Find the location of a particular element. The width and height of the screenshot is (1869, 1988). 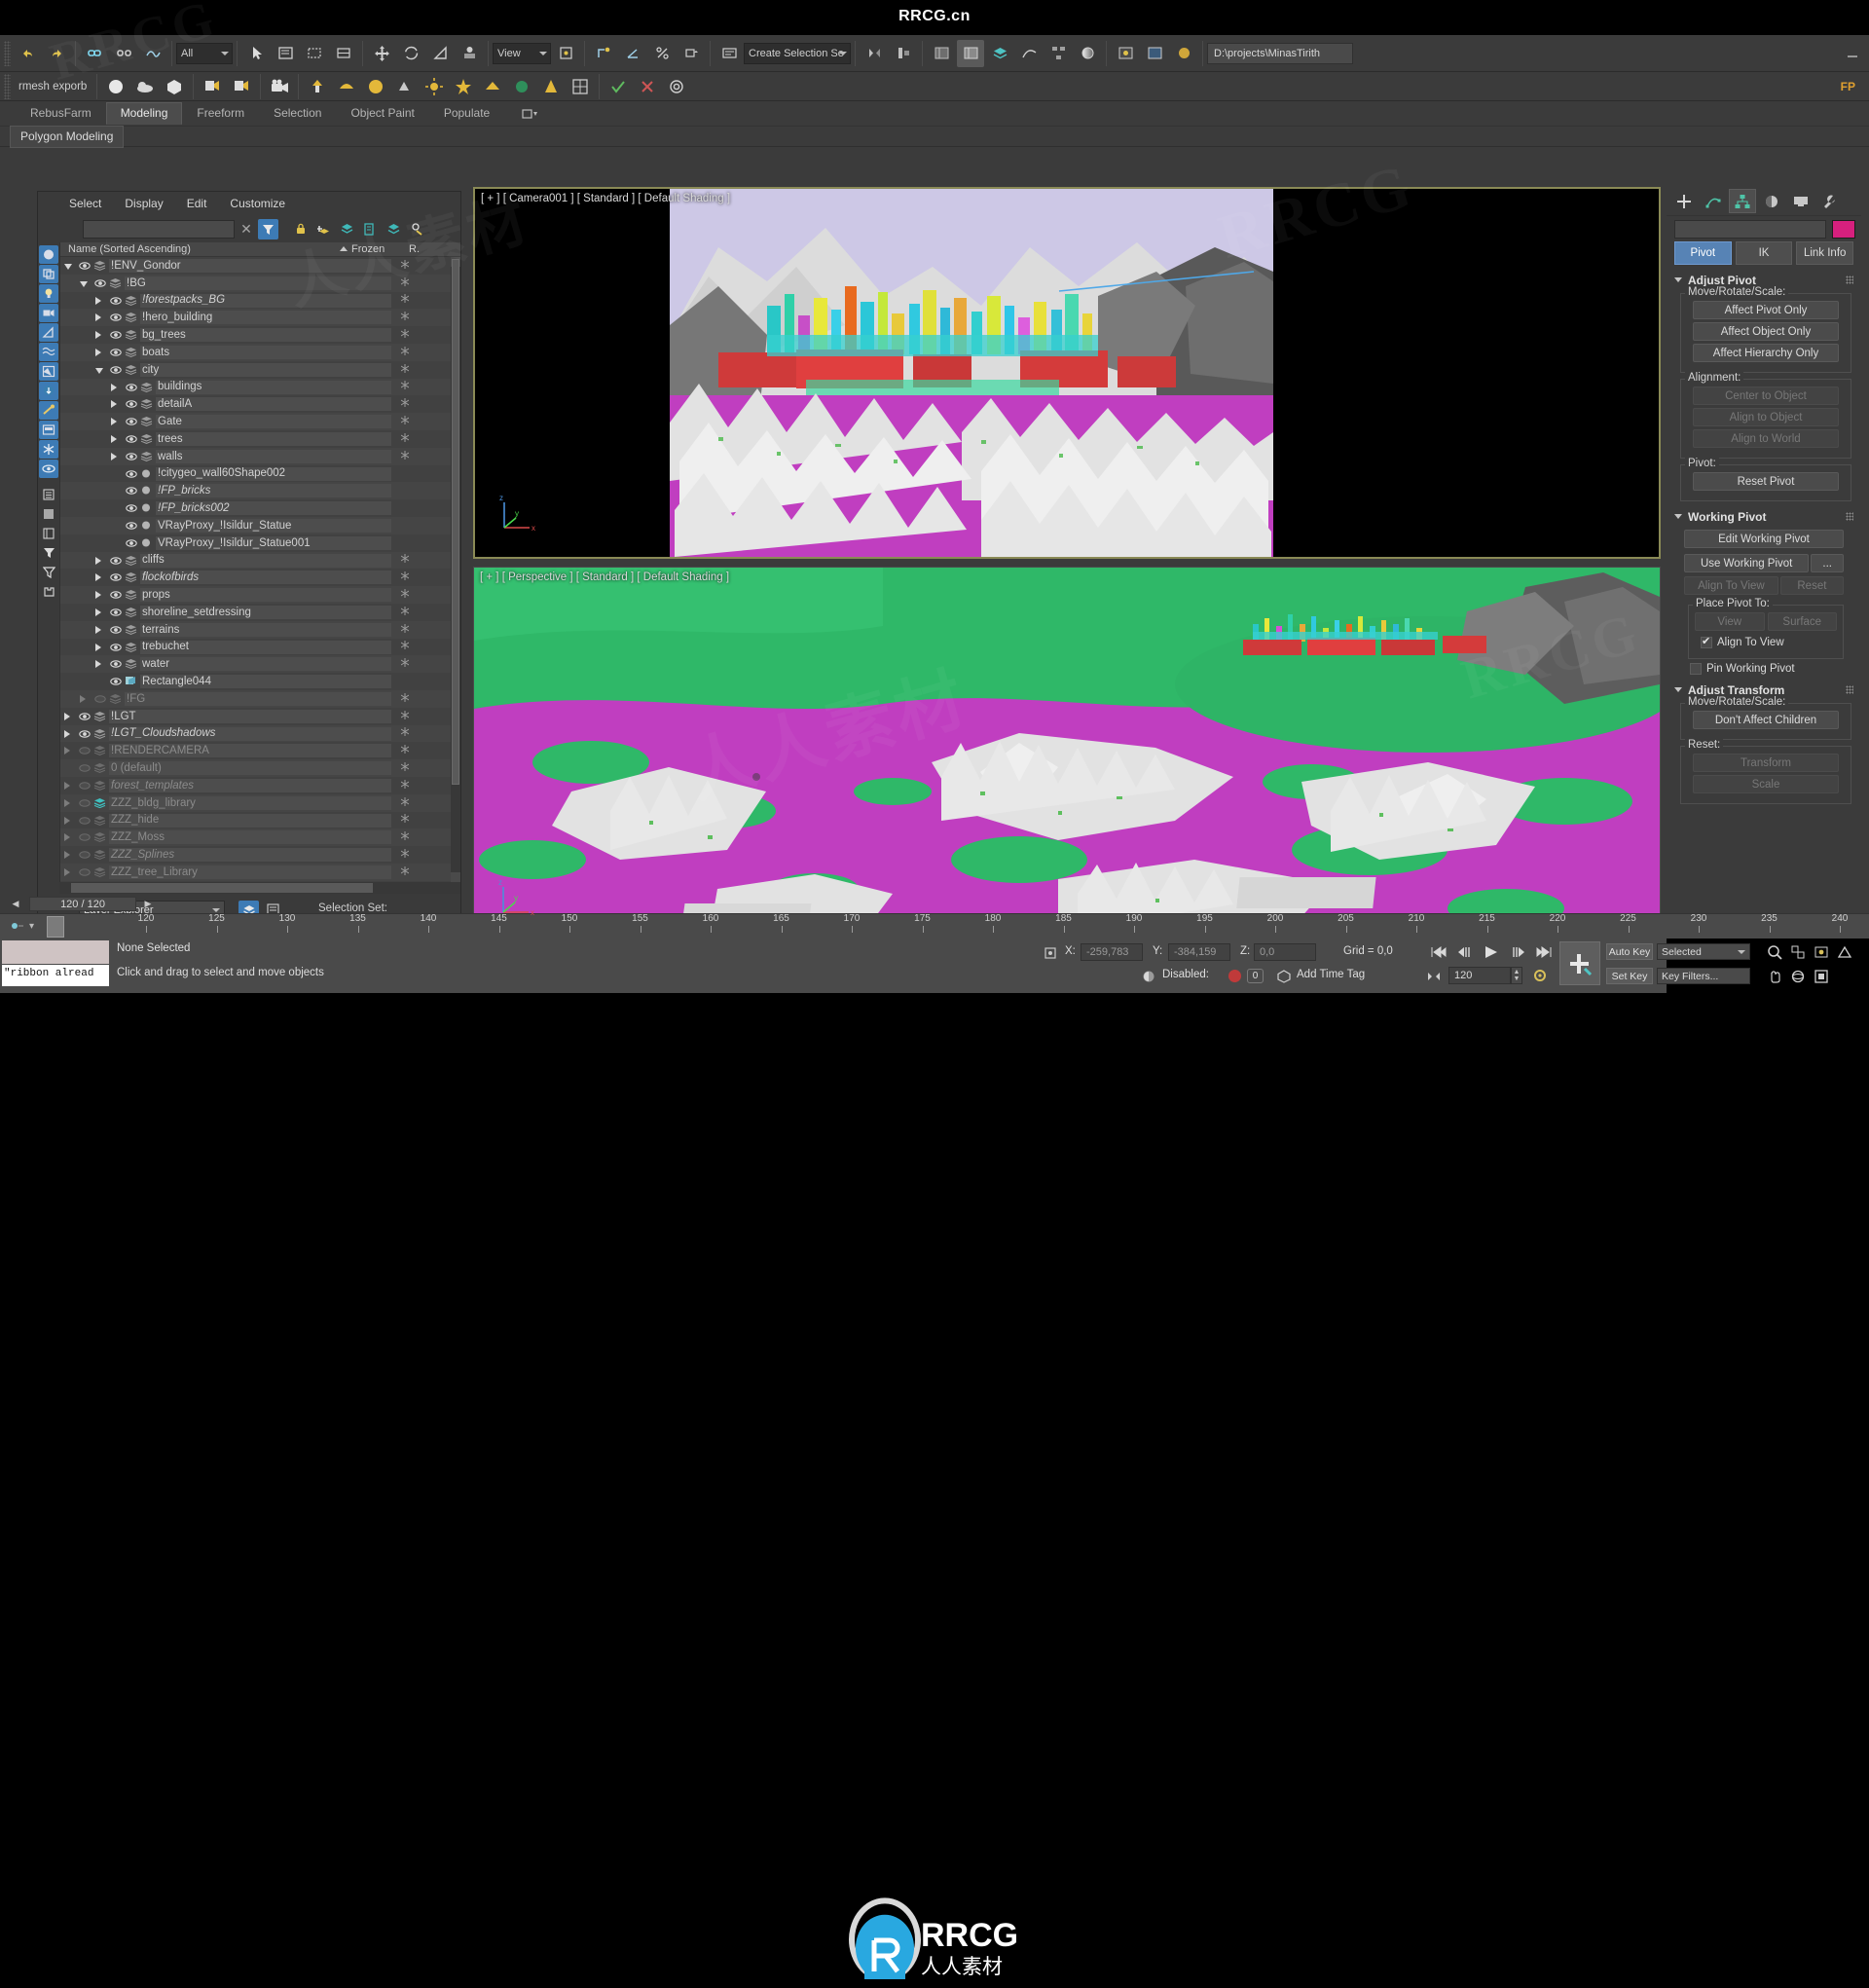

filter-icon is located at coordinates (48, 572).